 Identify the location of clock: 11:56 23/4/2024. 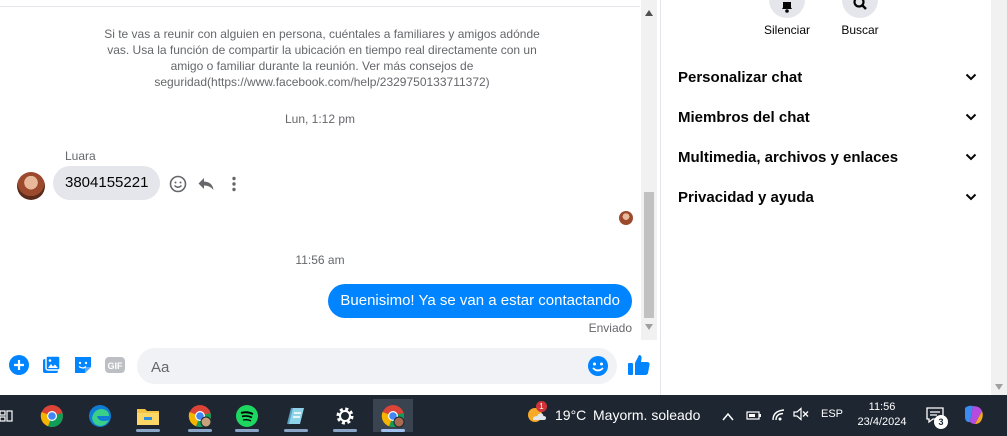
(882, 415).